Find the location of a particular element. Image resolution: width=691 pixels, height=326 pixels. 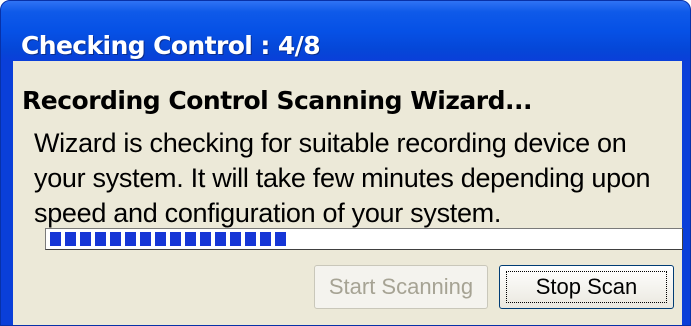

start-scanning-button: Start Scanning is located at coordinates (401, 287).